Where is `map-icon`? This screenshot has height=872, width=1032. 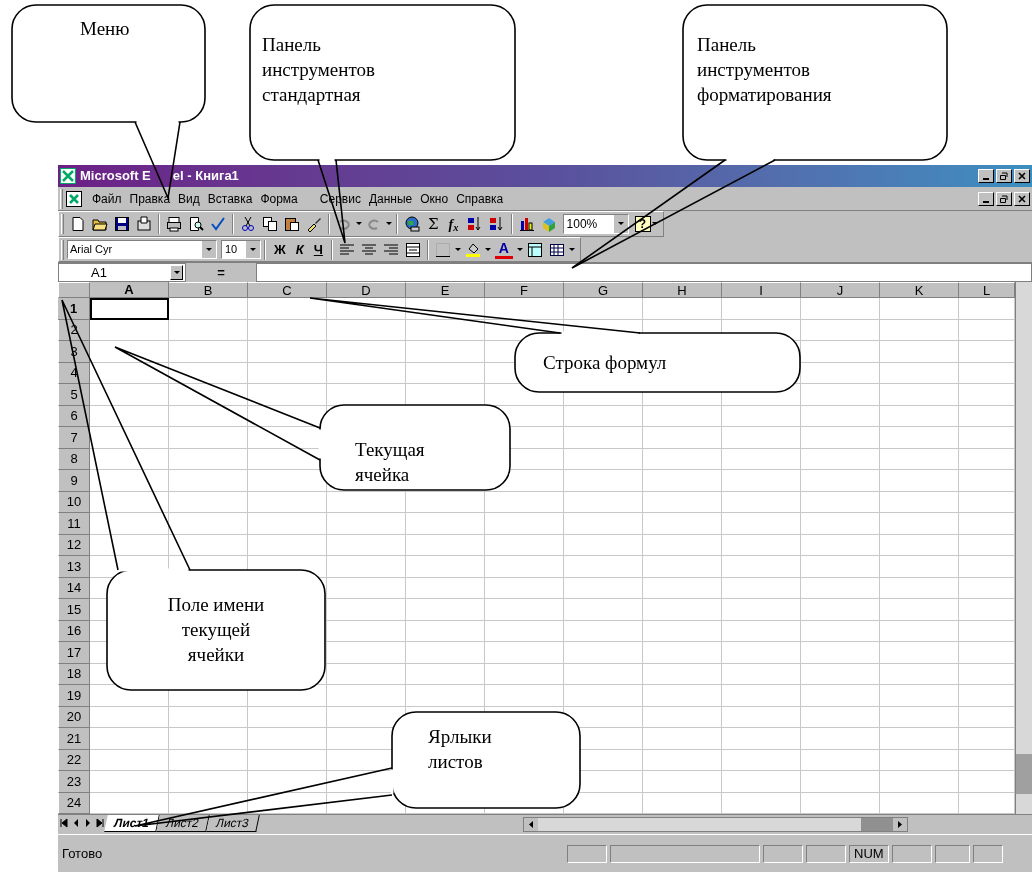 map-icon is located at coordinates (548, 224).